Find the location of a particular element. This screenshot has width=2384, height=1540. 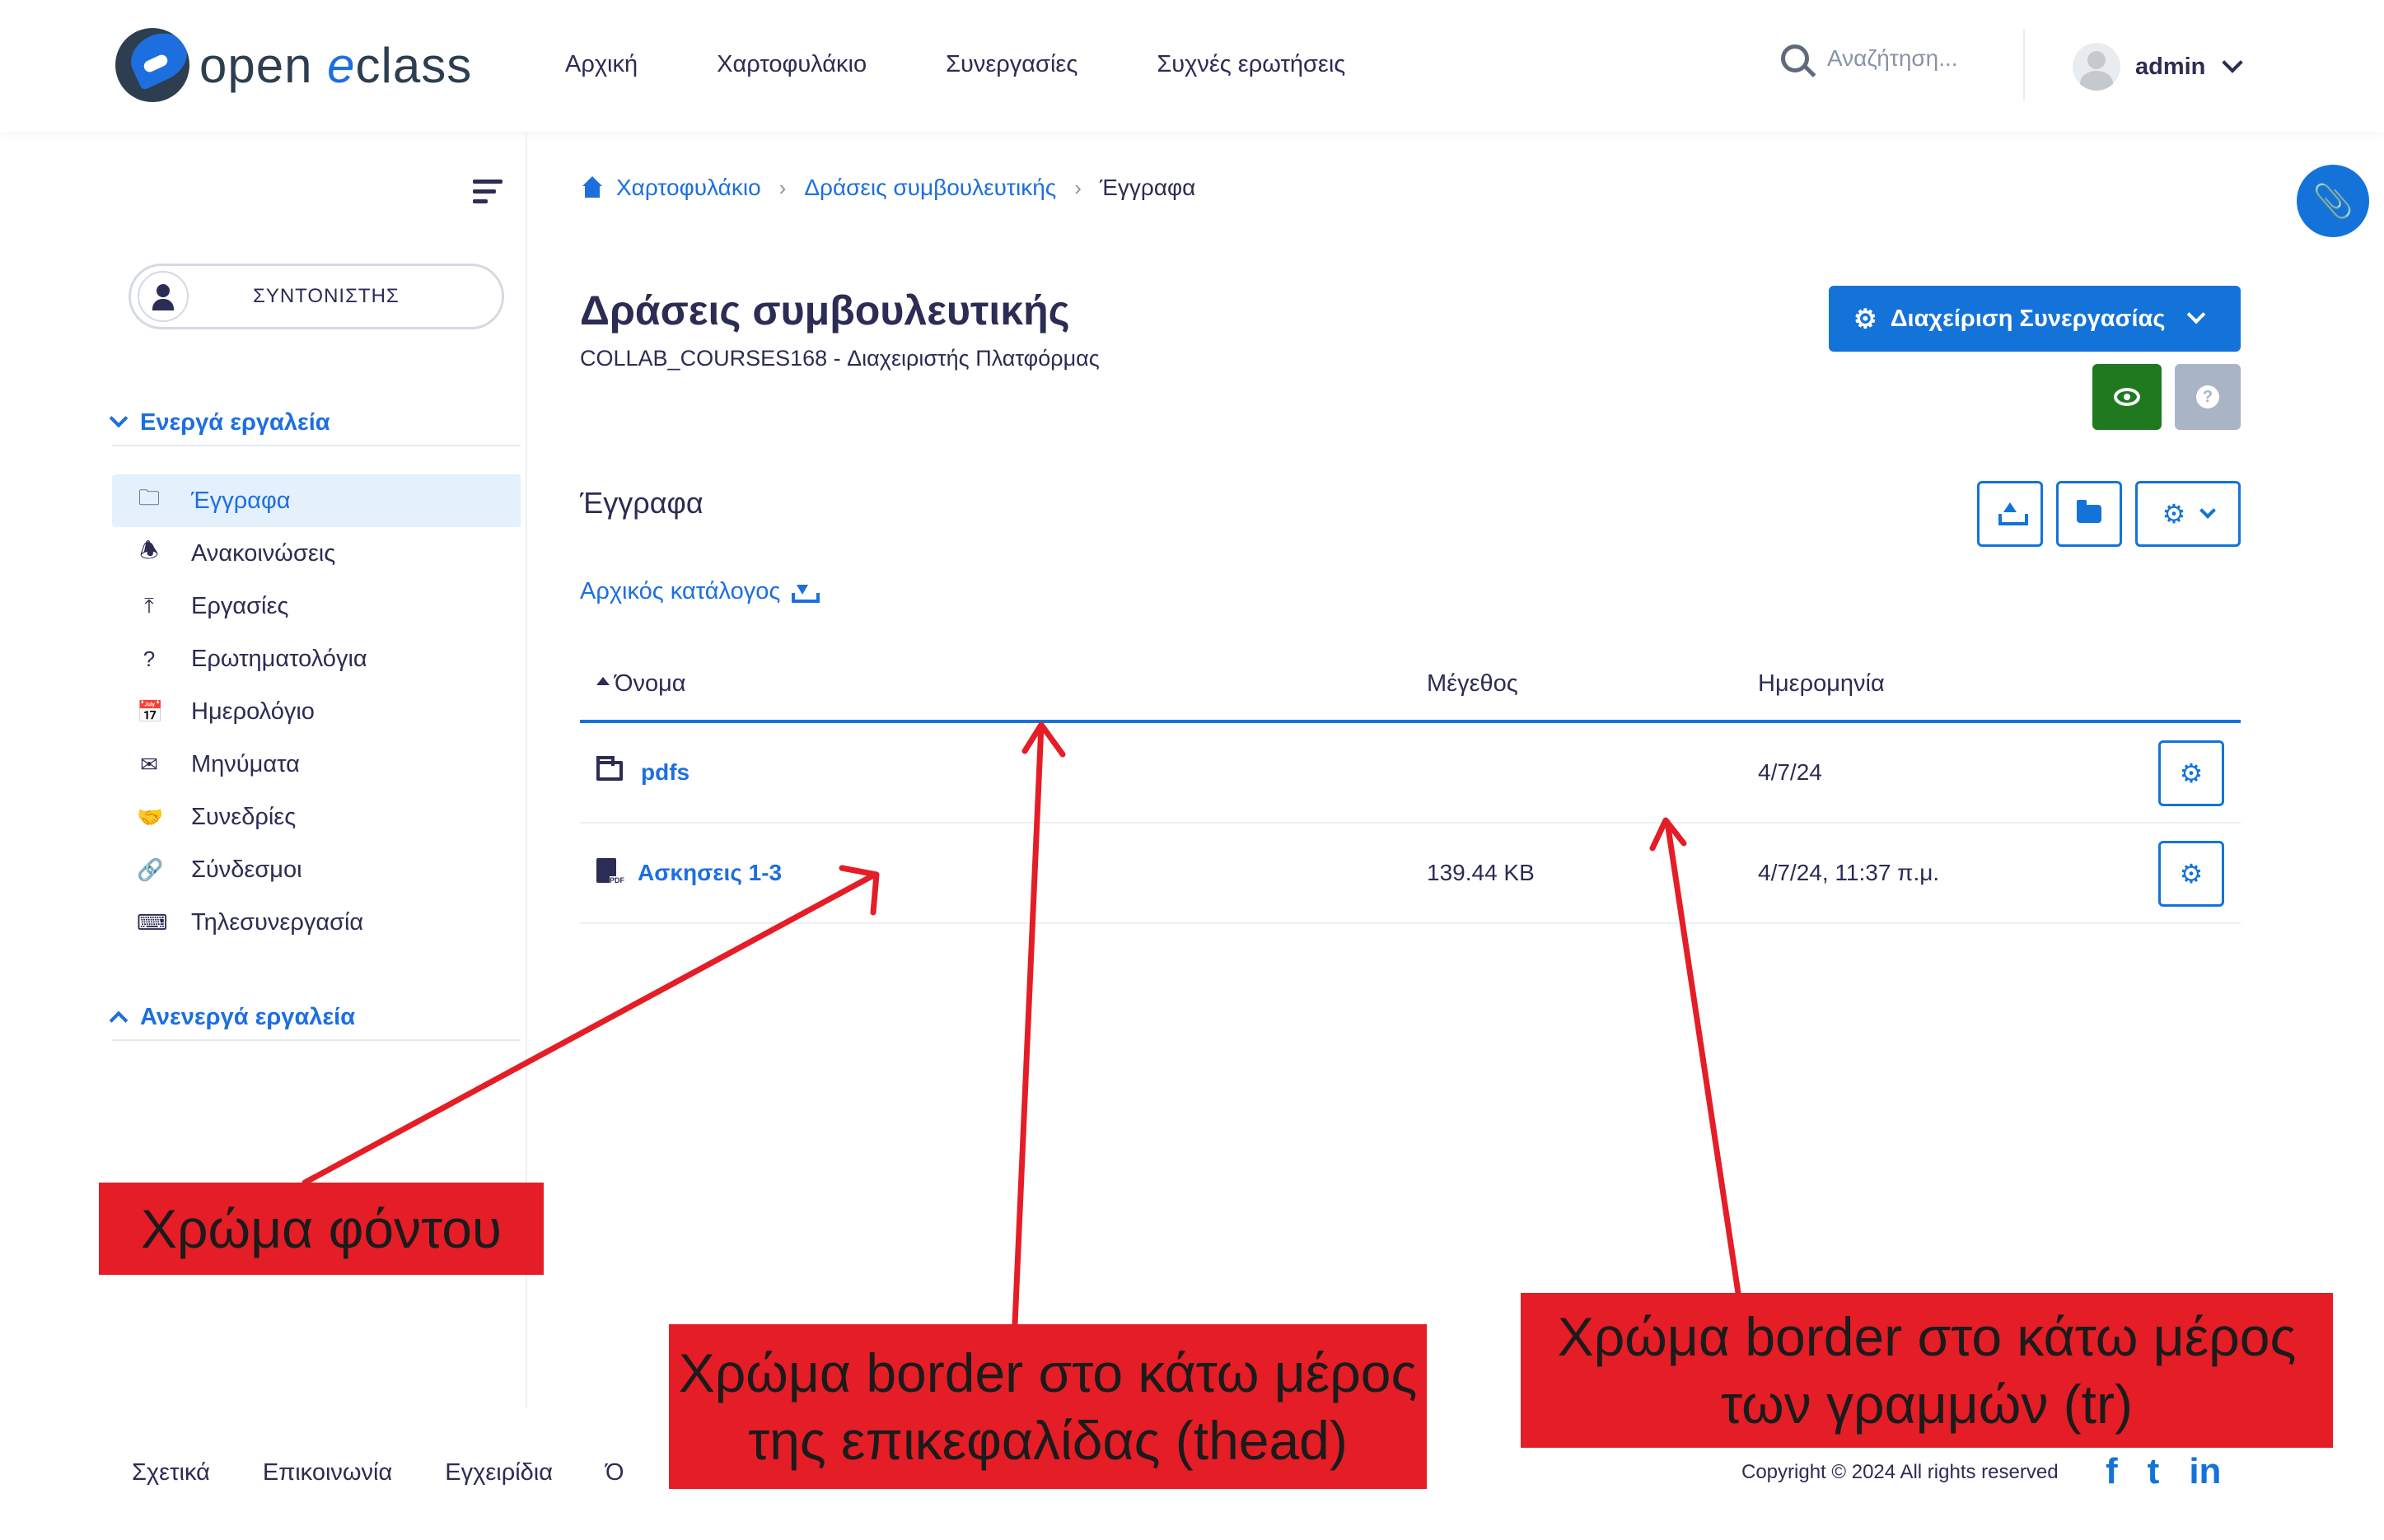

new-folder-button is located at coordinates (2089, 514).